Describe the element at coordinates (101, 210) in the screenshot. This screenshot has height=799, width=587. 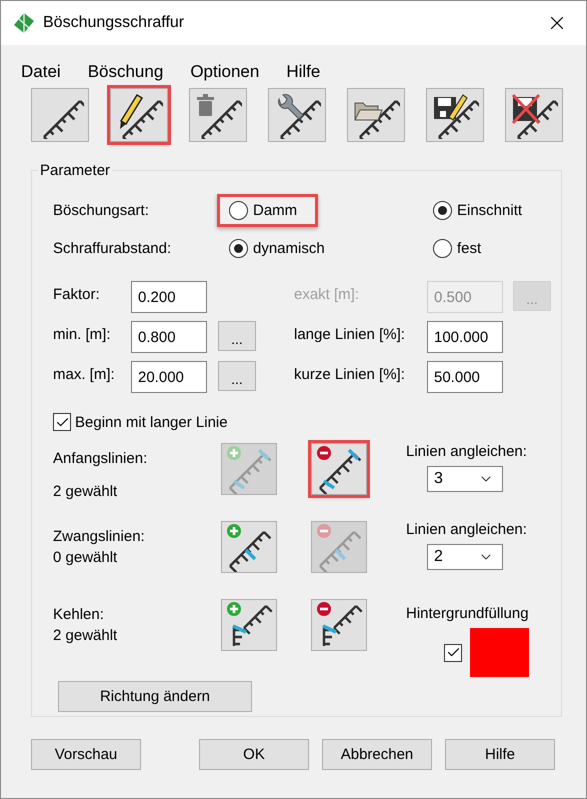
I see `field-label: Böschungsart:` at that location.